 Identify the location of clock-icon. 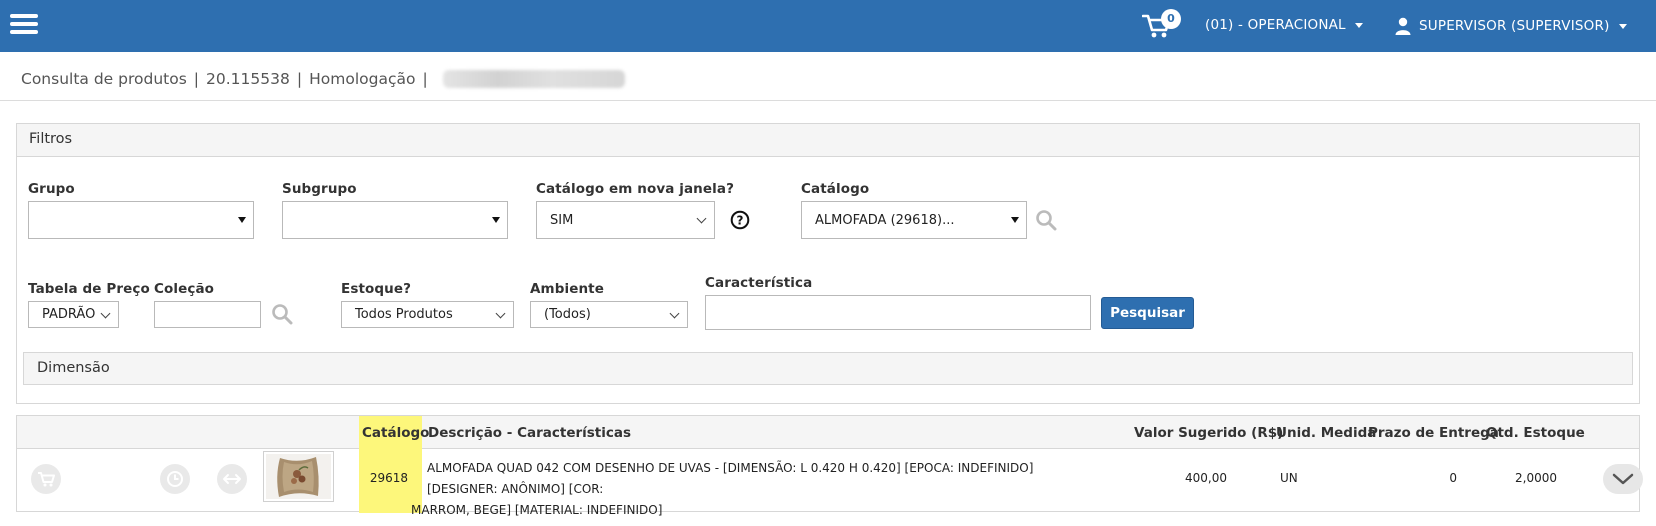
(175, 479).